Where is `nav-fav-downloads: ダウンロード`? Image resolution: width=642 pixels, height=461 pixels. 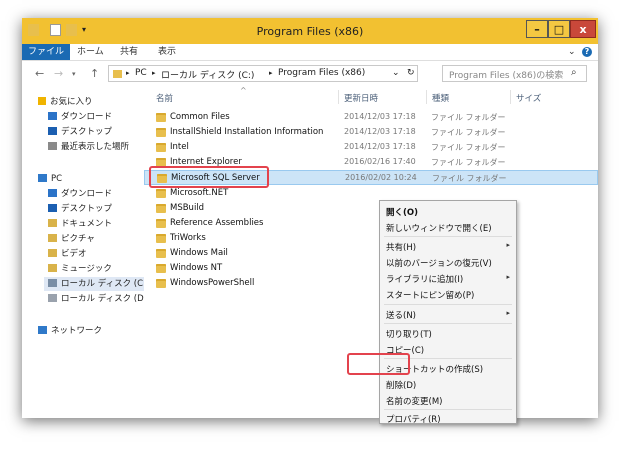
nav-fav-downloads: ダウンロード is located at coordinates (80, 117).